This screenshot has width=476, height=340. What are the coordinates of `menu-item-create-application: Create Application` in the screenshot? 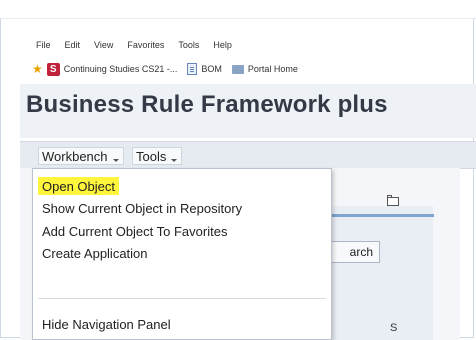 It's located at (95, 253).